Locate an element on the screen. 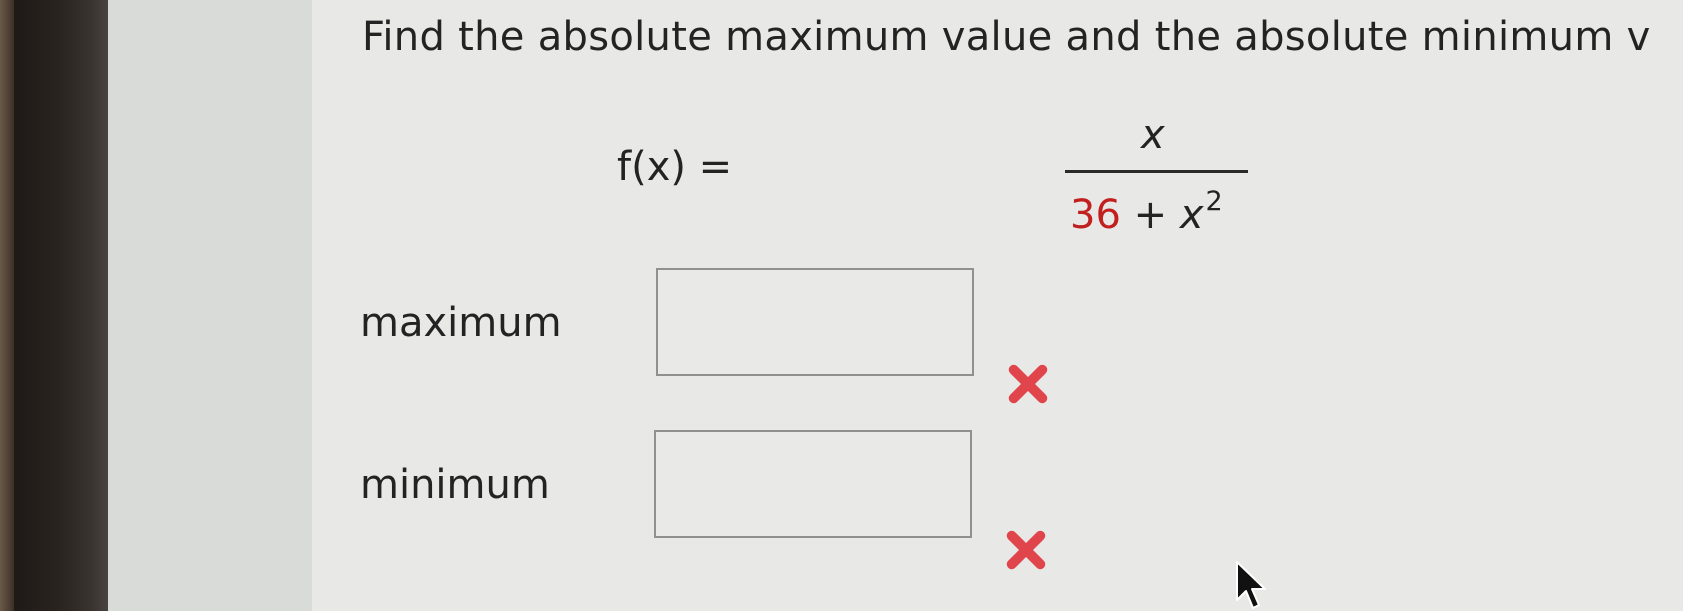 This screenshot has width=1683, height=611. fraction-numerator: x is located at coordinates (1153, 135).